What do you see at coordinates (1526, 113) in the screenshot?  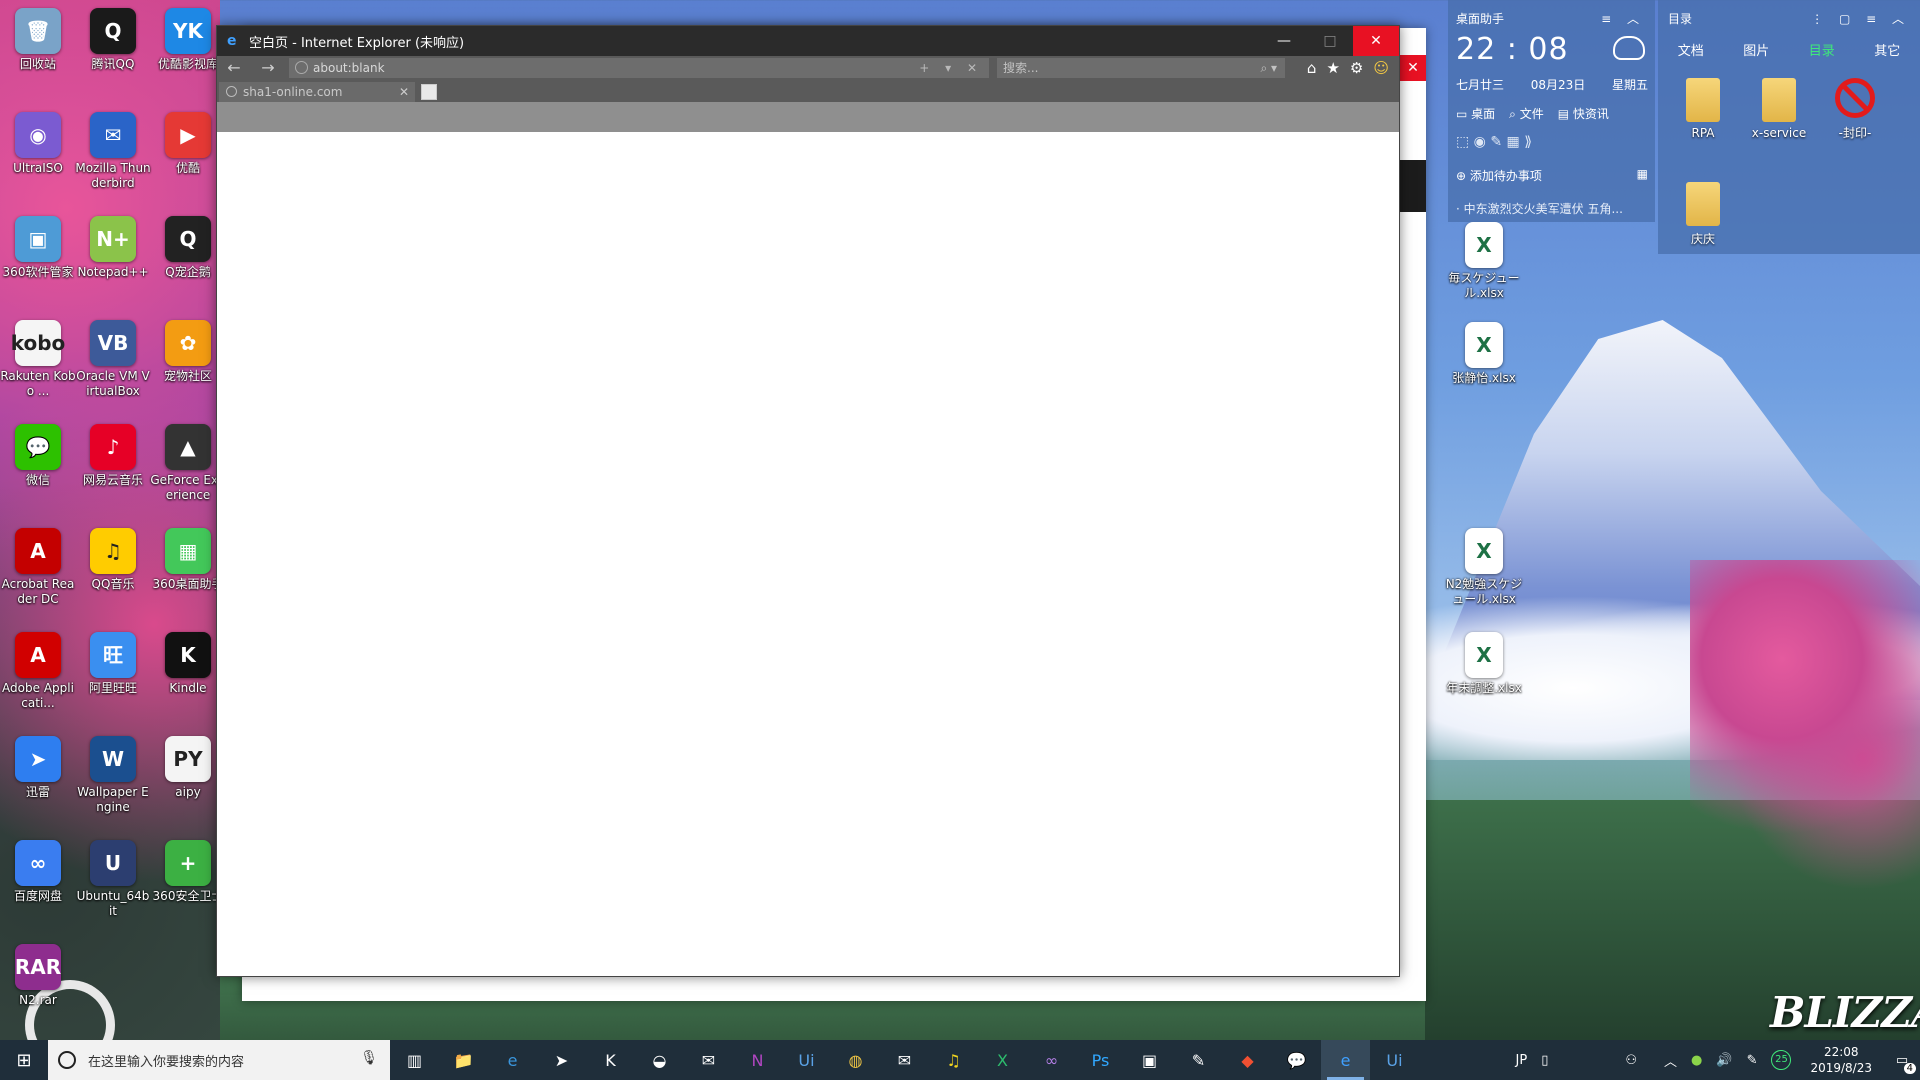 I see `quick-files-button: ⌕ 文件` at bounding box center [1526, 113].